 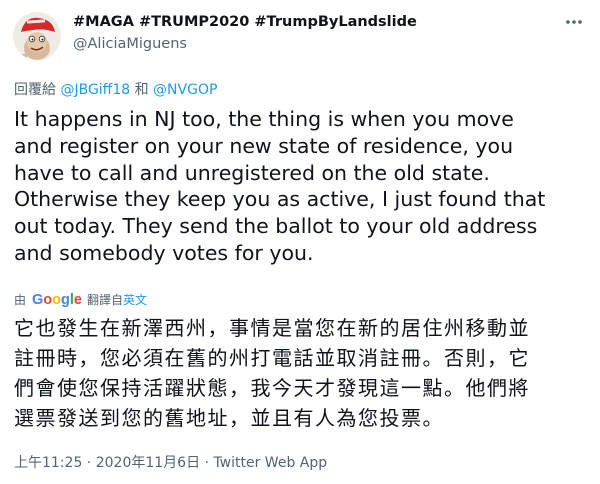 I want to click on more-horizontal-icon, so click(x=574, y=22).